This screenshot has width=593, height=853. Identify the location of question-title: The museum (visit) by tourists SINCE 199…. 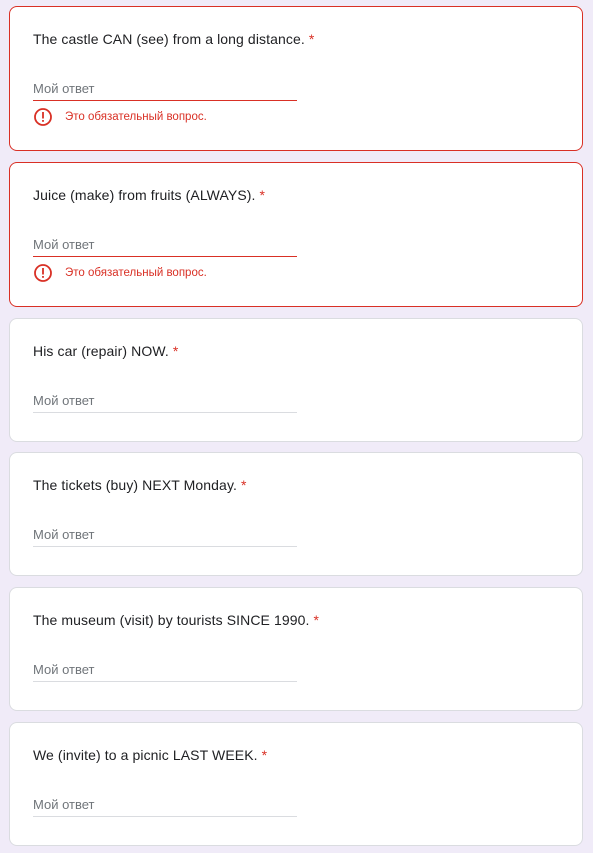
(176, 620).